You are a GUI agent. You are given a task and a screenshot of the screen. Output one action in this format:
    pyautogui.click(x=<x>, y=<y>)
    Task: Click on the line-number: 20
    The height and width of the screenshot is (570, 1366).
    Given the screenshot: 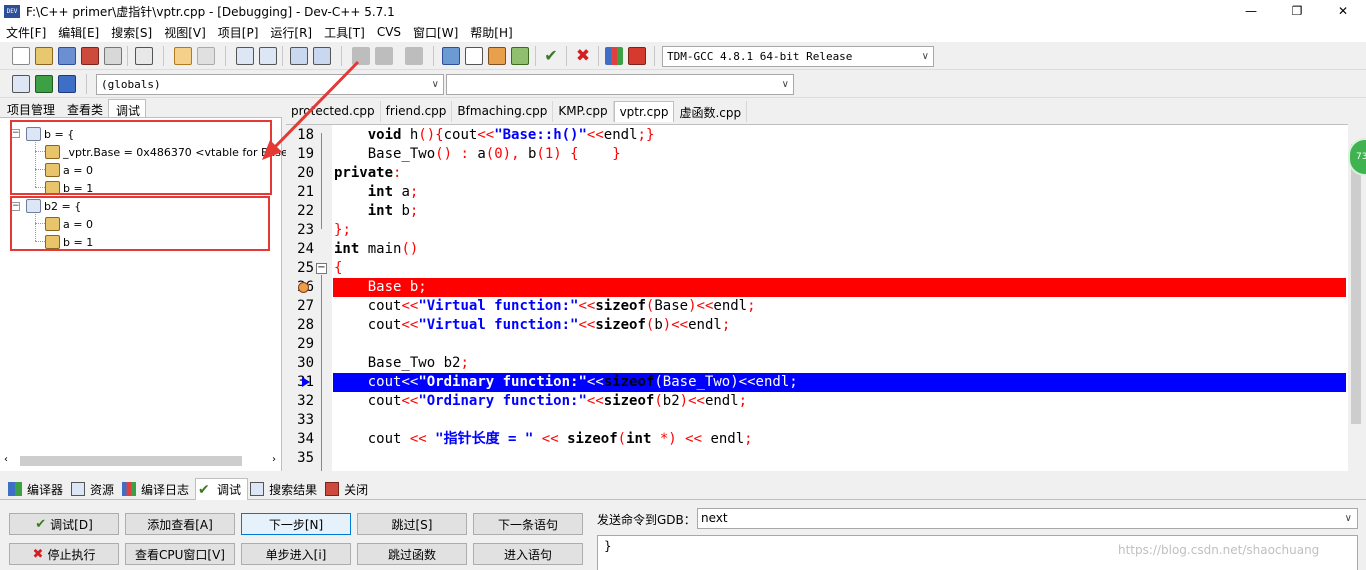 What is the action you would take?
    pyautogui.click(x=302, y=173)
    